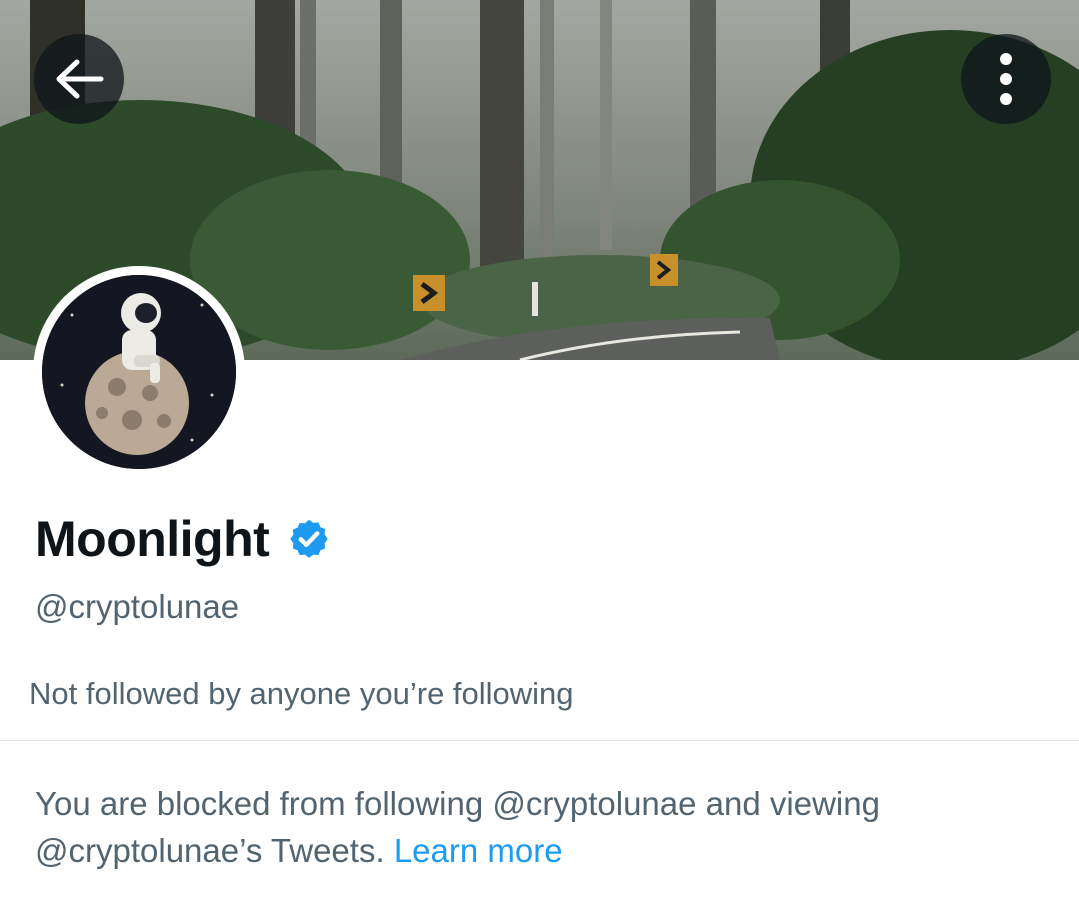 Image resolution: width=1079 pixels, height=909 pixels. I want to click on astronaut-on-moon-illustration, so click(139, 372).